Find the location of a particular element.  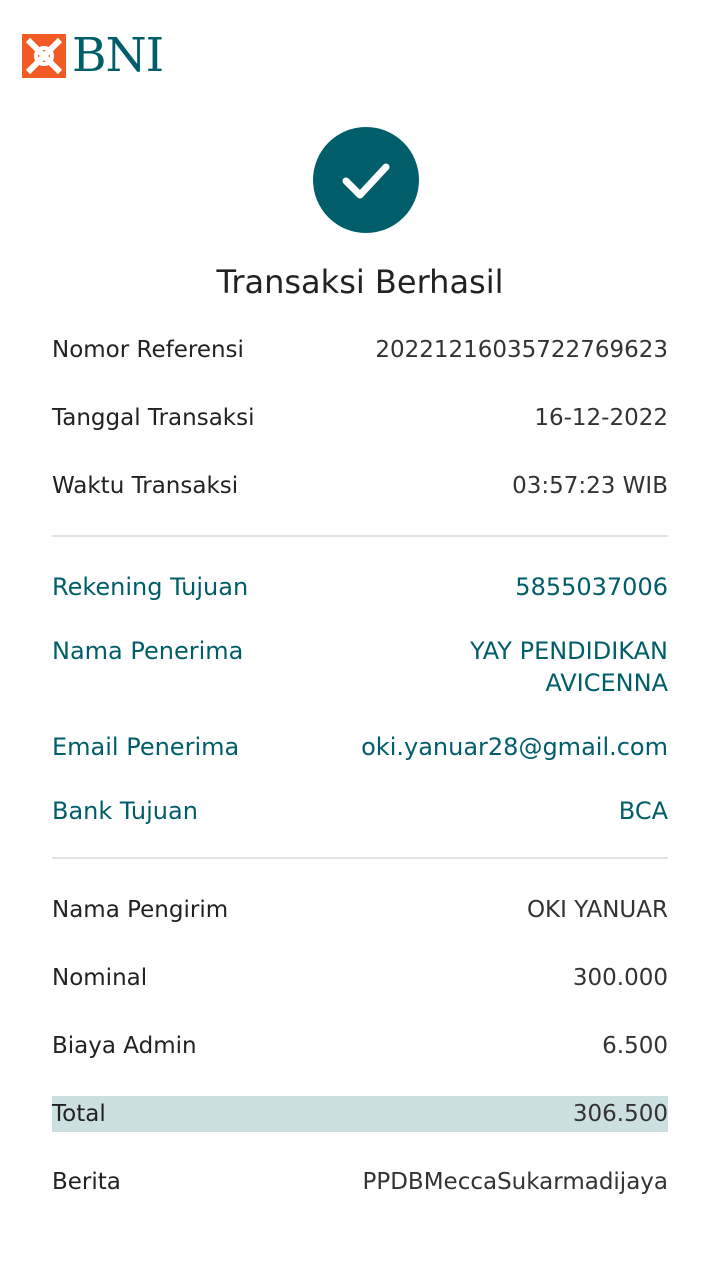

total-value: 306.500 is located at coordinates (620, 1114).